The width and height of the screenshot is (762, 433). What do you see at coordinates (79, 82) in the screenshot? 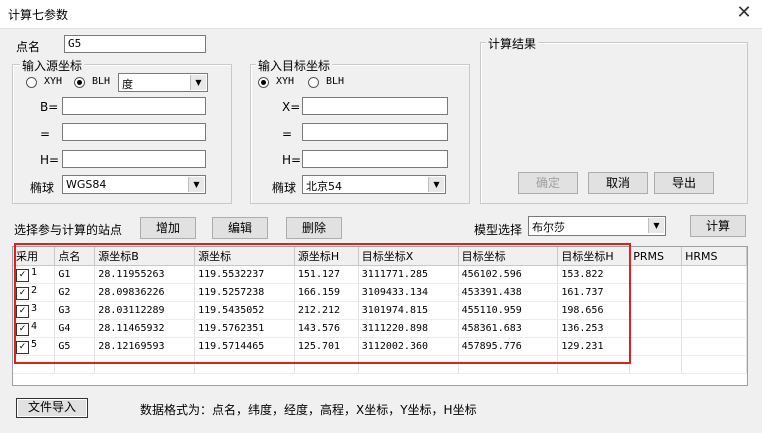
I see `source-blh-radio` at bounding box center [79, 82].